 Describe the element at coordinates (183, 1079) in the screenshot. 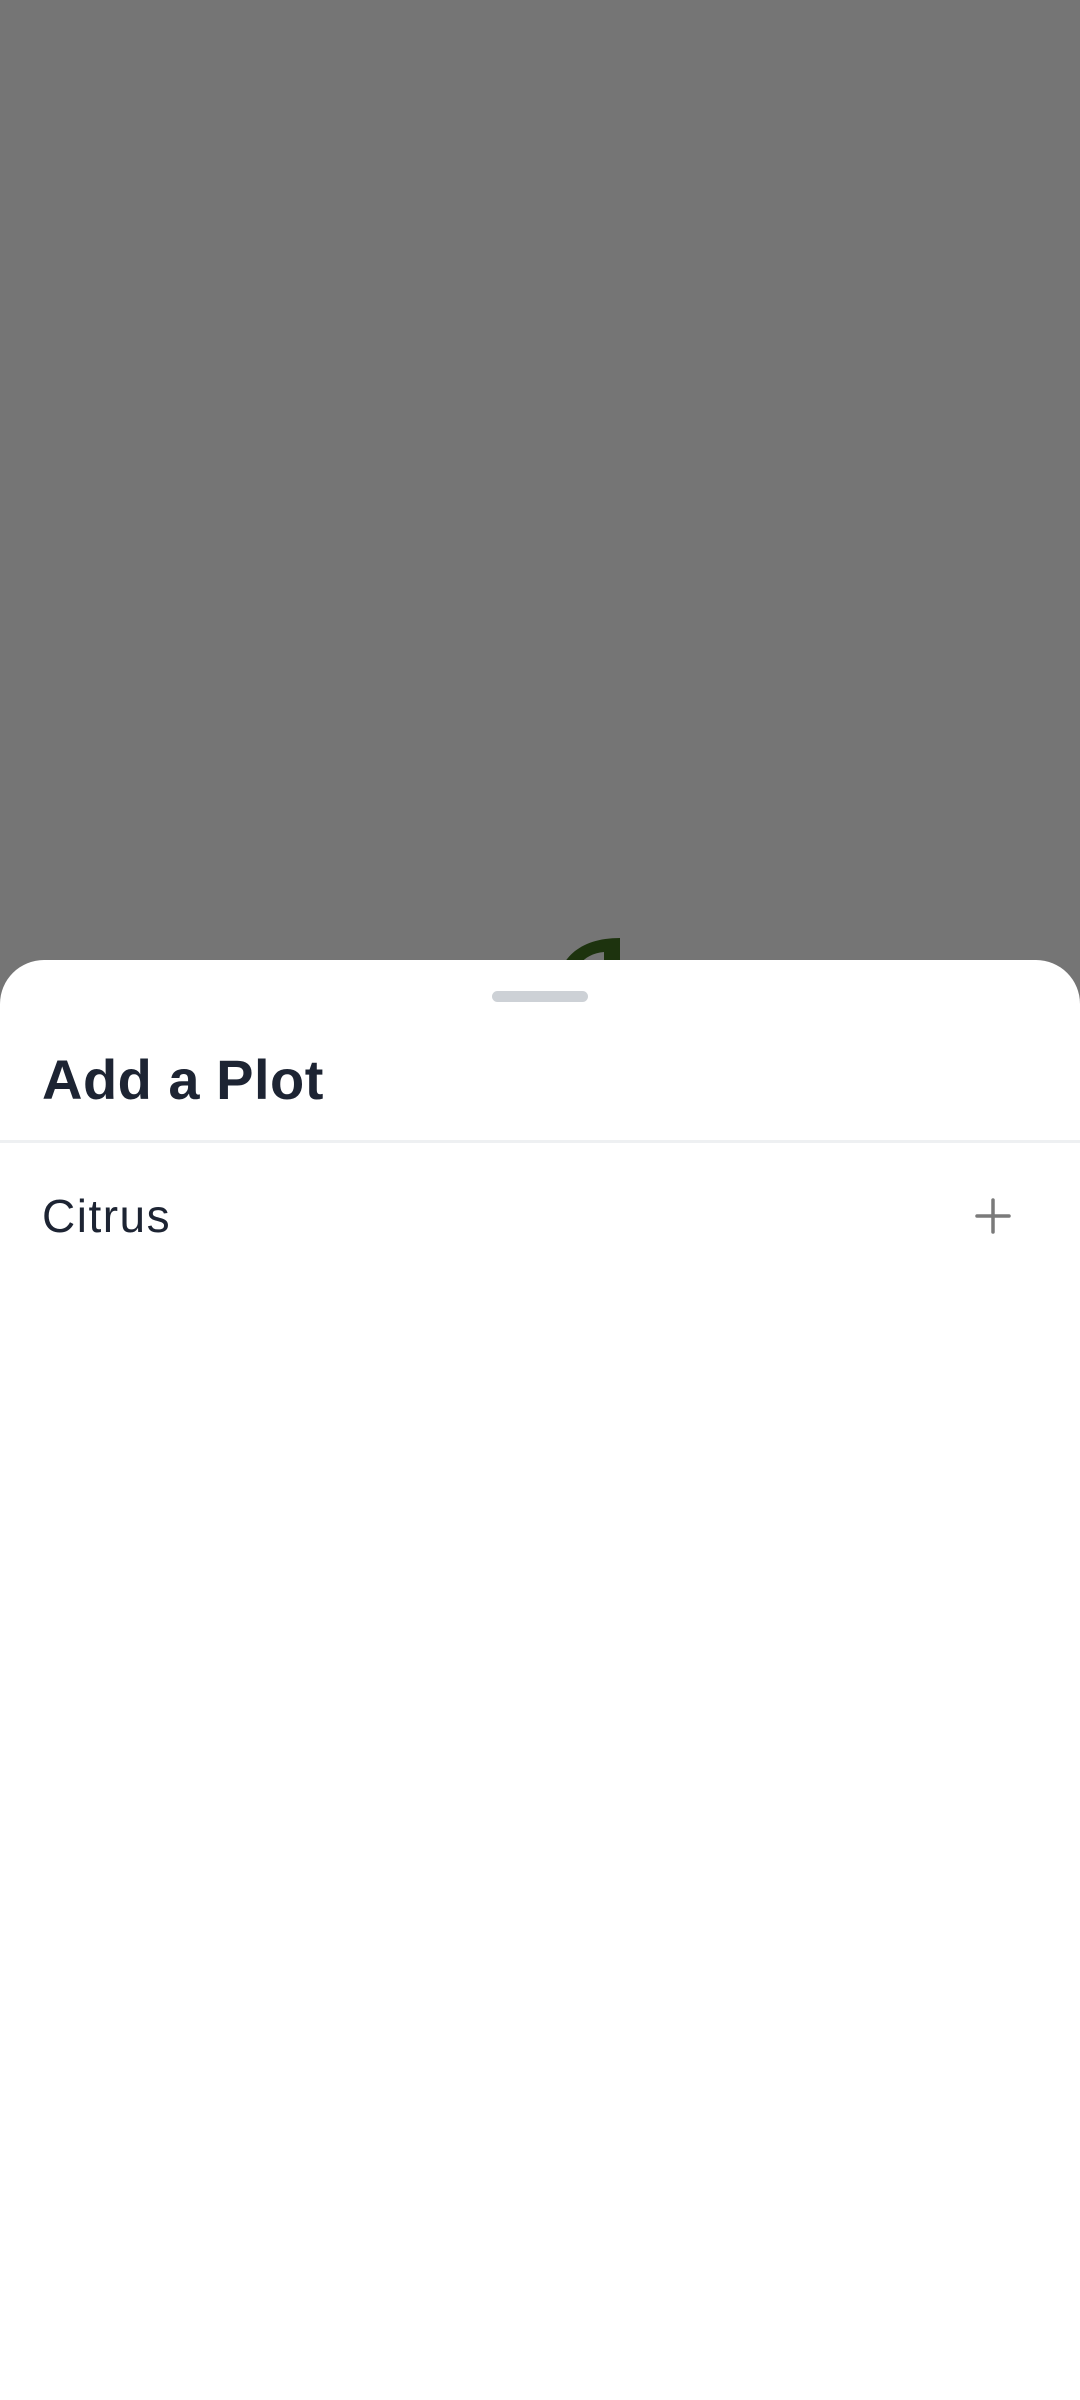

I see `sheet-title: Add a Plot` at that location.